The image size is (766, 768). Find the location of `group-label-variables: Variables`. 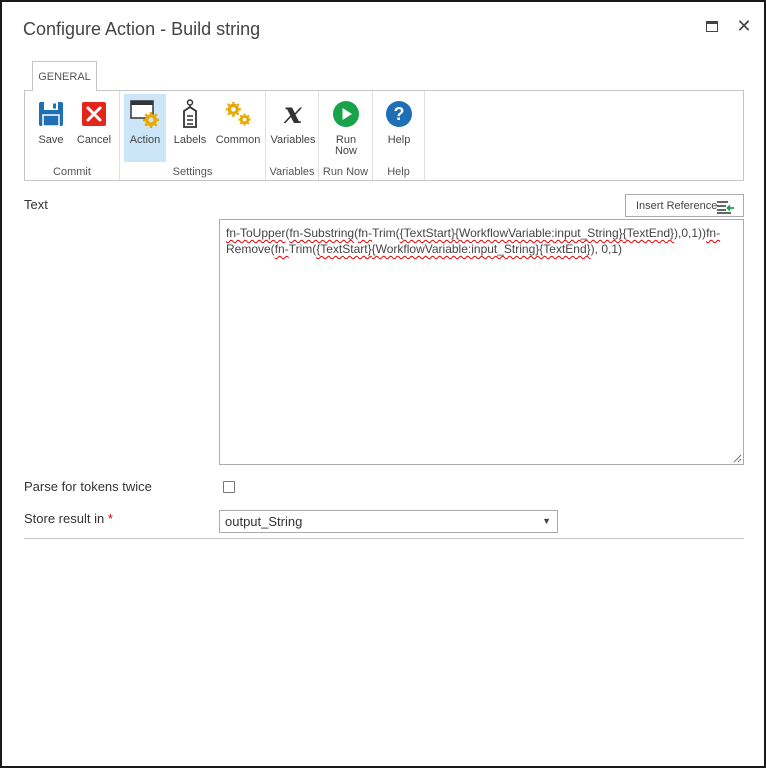

group-label-variables: Variables is located at coordinates (292, 172).